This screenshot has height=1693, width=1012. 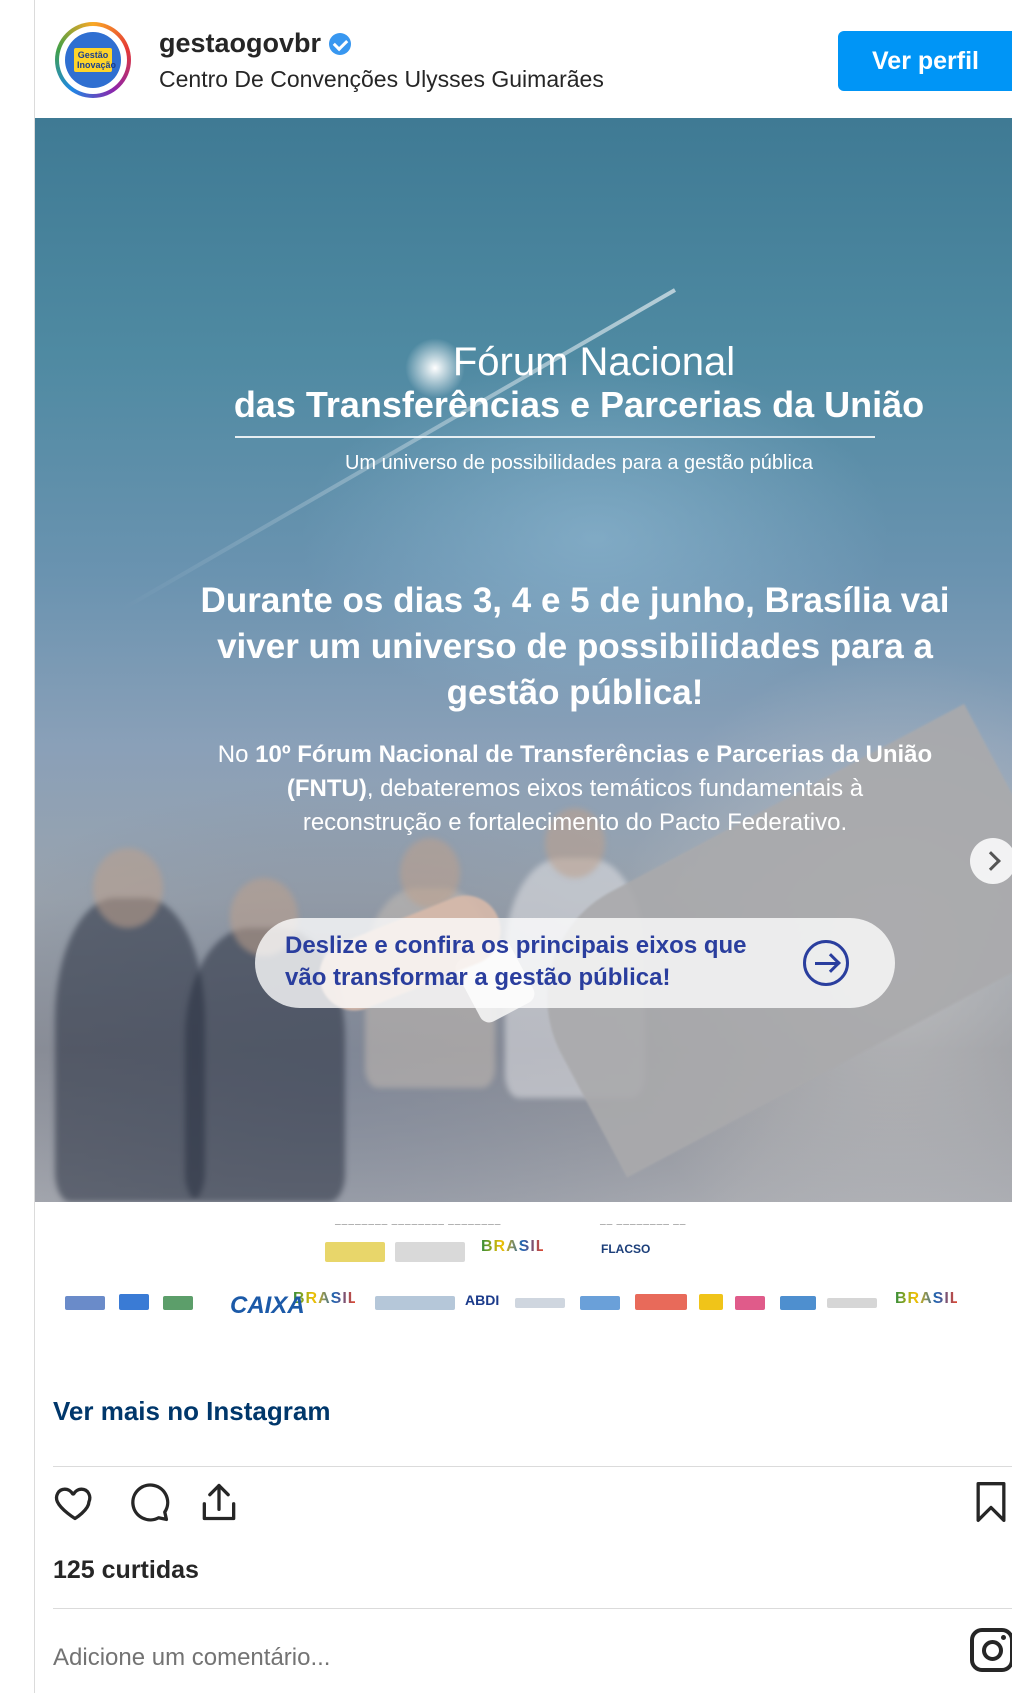 What do you see at coordinates (128, 888) in the screenshot?
I see `audience-head` at bounding box center [128, 888].